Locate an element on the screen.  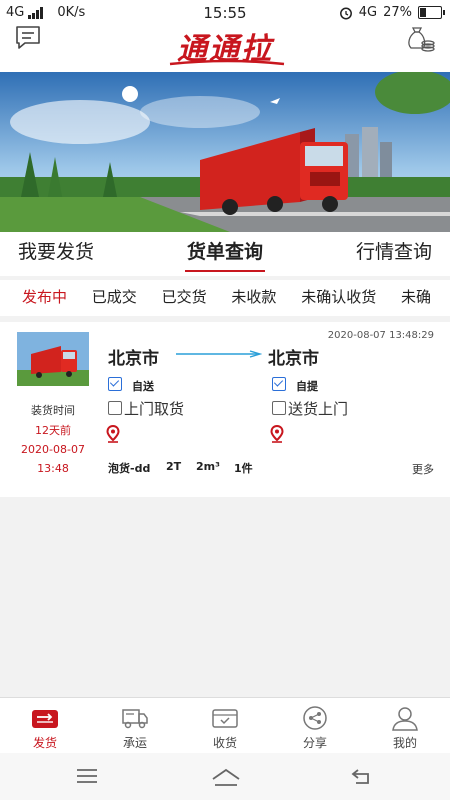
system-nav-bar is located at coordinates (225, 776).